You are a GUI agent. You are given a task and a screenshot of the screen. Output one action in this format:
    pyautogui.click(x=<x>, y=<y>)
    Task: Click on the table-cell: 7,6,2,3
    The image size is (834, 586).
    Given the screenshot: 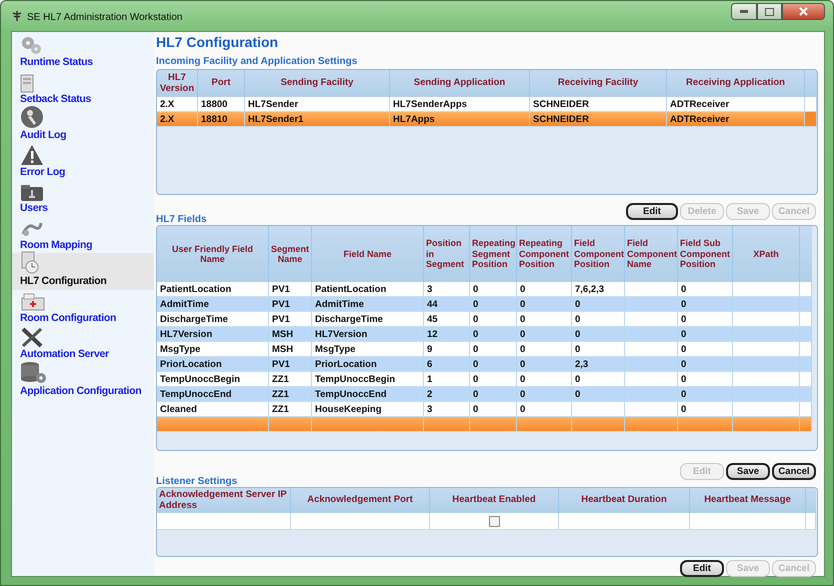 What is the action you would take?
    pyautogui.click(x=598, y=289)
    